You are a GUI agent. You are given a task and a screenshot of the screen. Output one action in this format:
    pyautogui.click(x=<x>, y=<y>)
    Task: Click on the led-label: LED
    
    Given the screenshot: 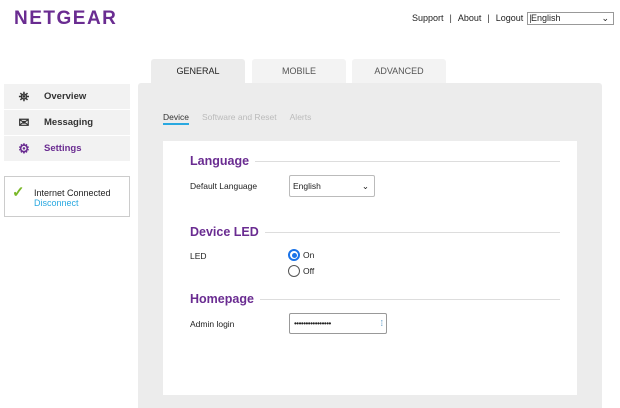 What is the action you would take?
    pyautogui.click(x=198, y=256)
    